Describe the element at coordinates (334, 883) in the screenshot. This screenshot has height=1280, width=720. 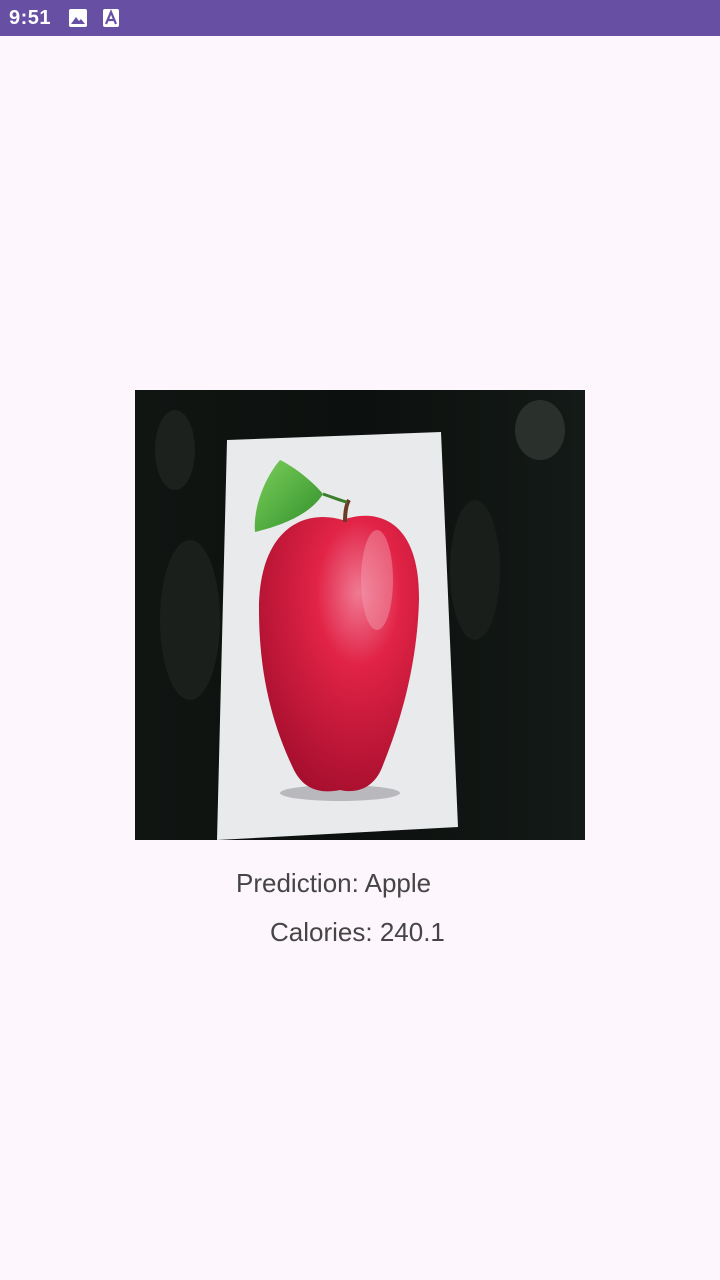
I see `prediction-label: Prediction: Apple` at that location.